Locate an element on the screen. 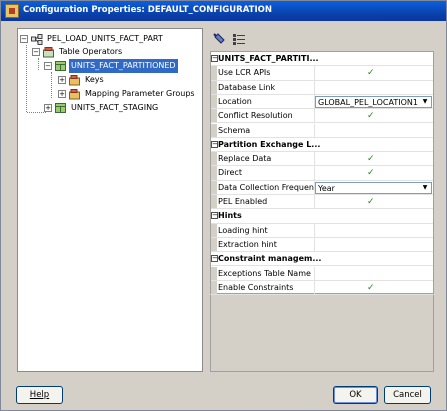 The image size is (447, 411). tree-node-label: PEL_LOAD_UNITS_FACT_PART is located at coordinates (105, 38).